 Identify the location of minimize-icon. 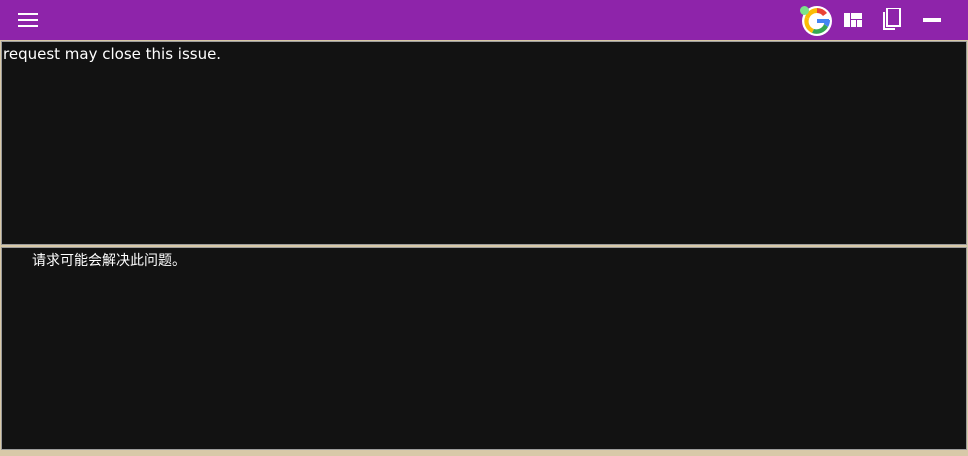
(932, 20).